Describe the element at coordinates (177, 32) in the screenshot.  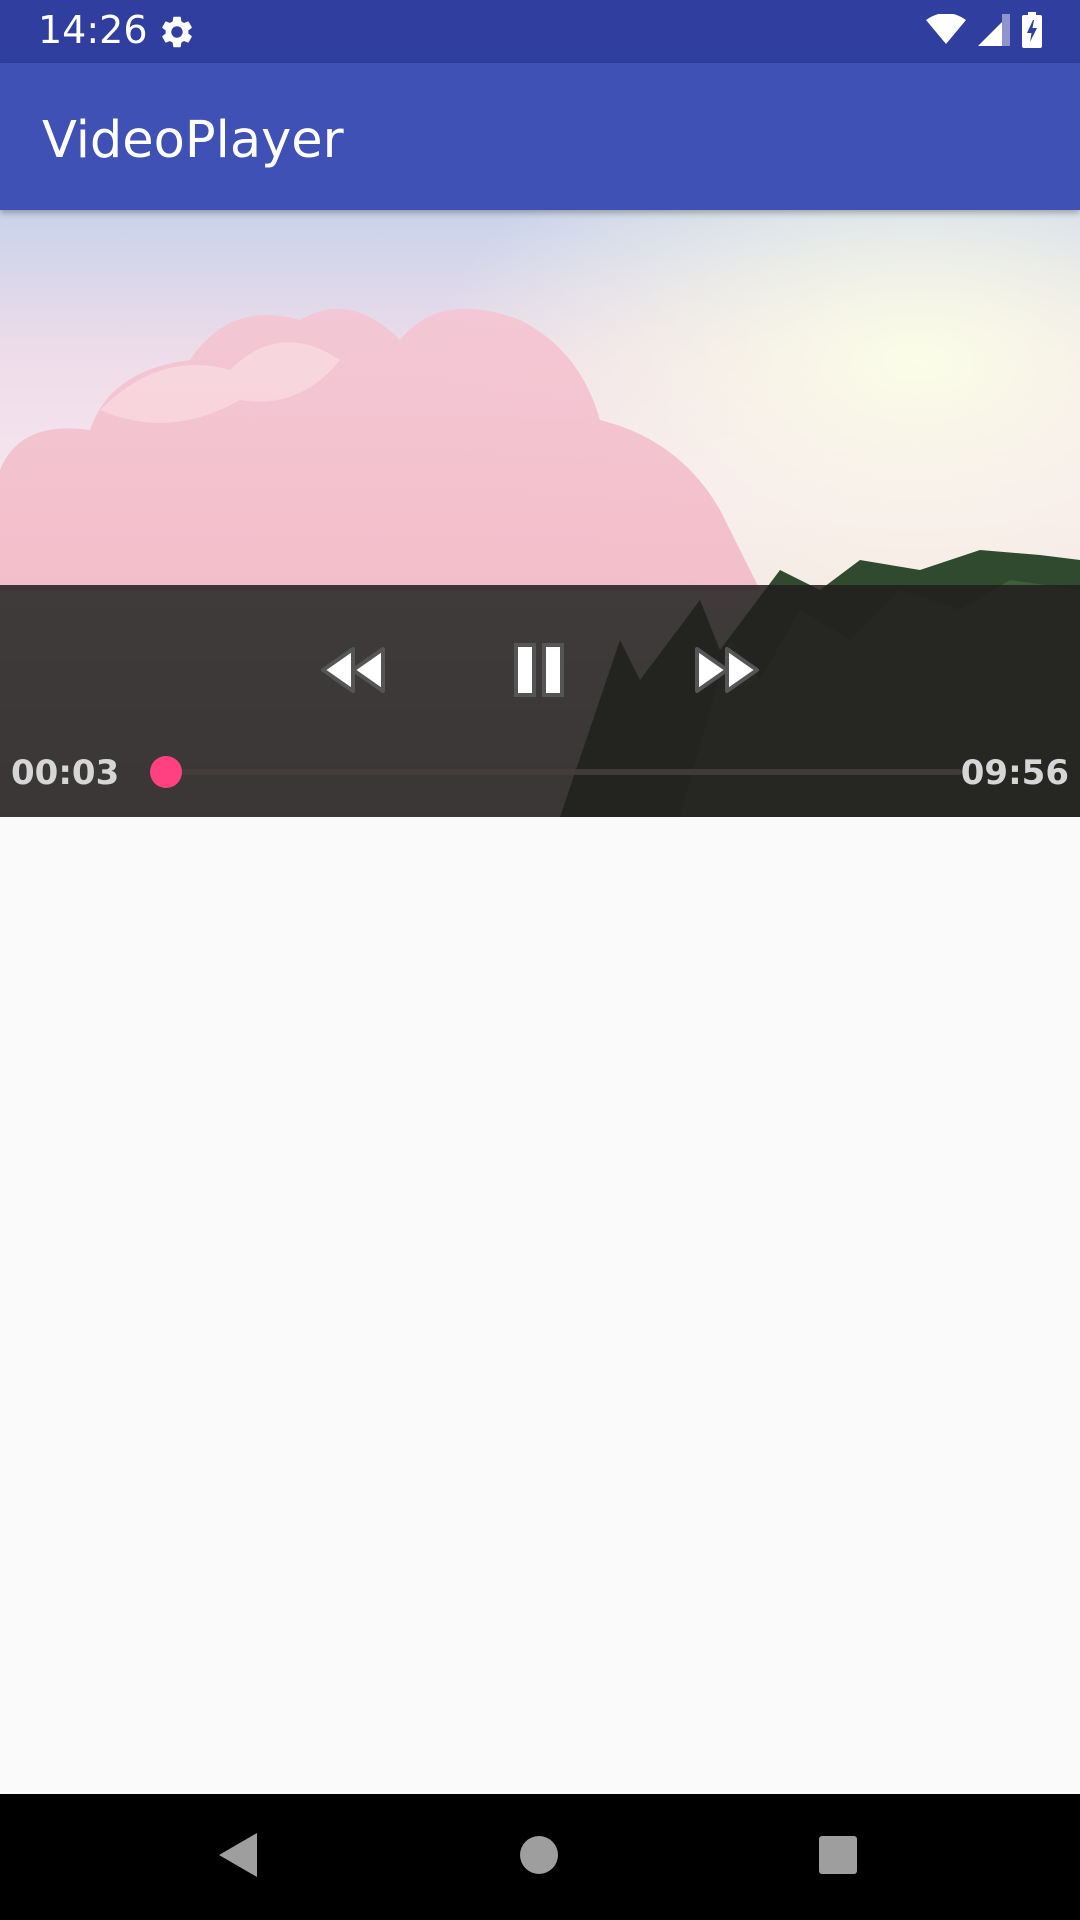
I see `gear-icon` at that location.